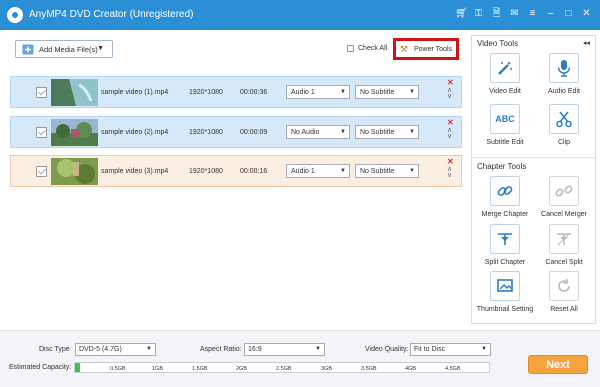 The width and height of the screenshot is (600, 387). Describe the element at coordinates (564, 214) in the screenshot. I see `cancel-merger-label: Cancel Merger` at that location.